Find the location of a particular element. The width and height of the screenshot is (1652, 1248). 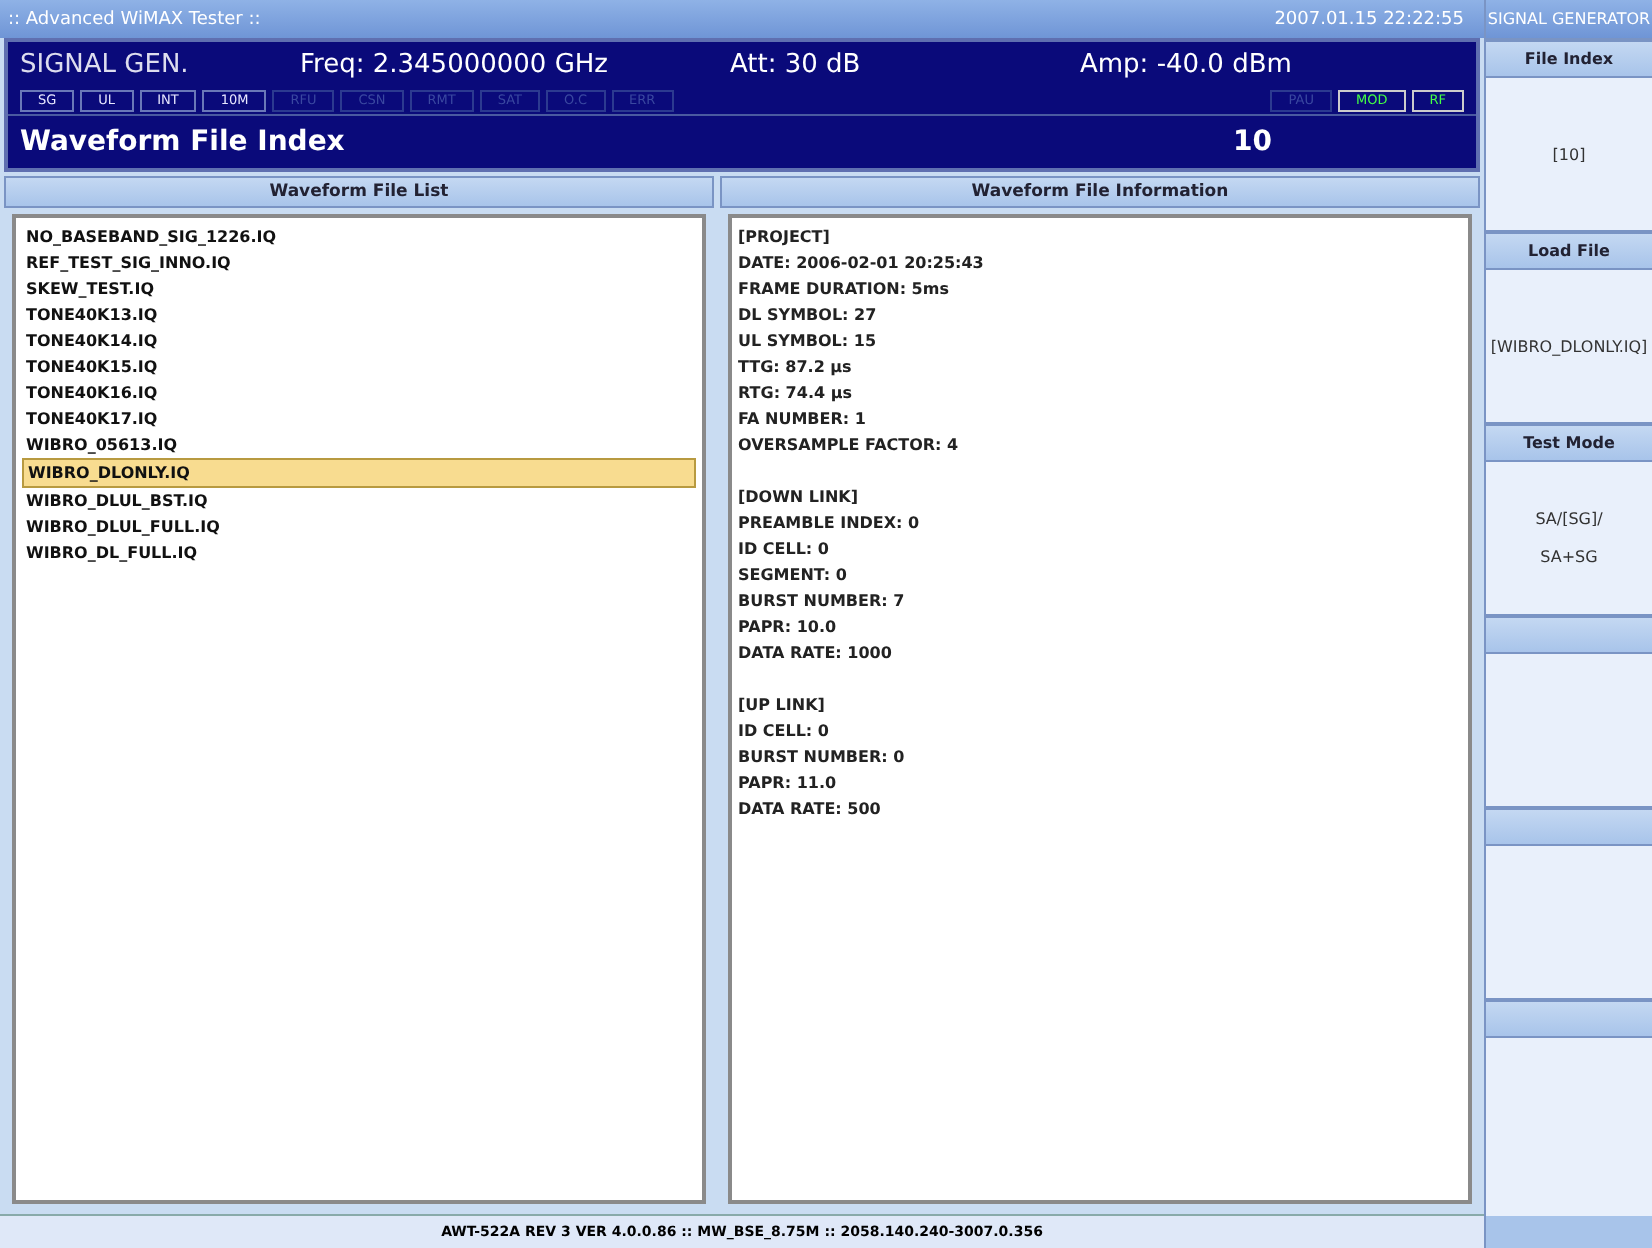

info-line: PREAMBLE INDEX: 0 is located at coordinates (830, 524).